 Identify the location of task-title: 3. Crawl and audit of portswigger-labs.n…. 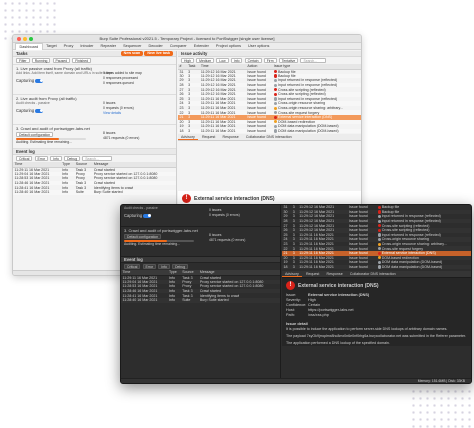
(53, 128).